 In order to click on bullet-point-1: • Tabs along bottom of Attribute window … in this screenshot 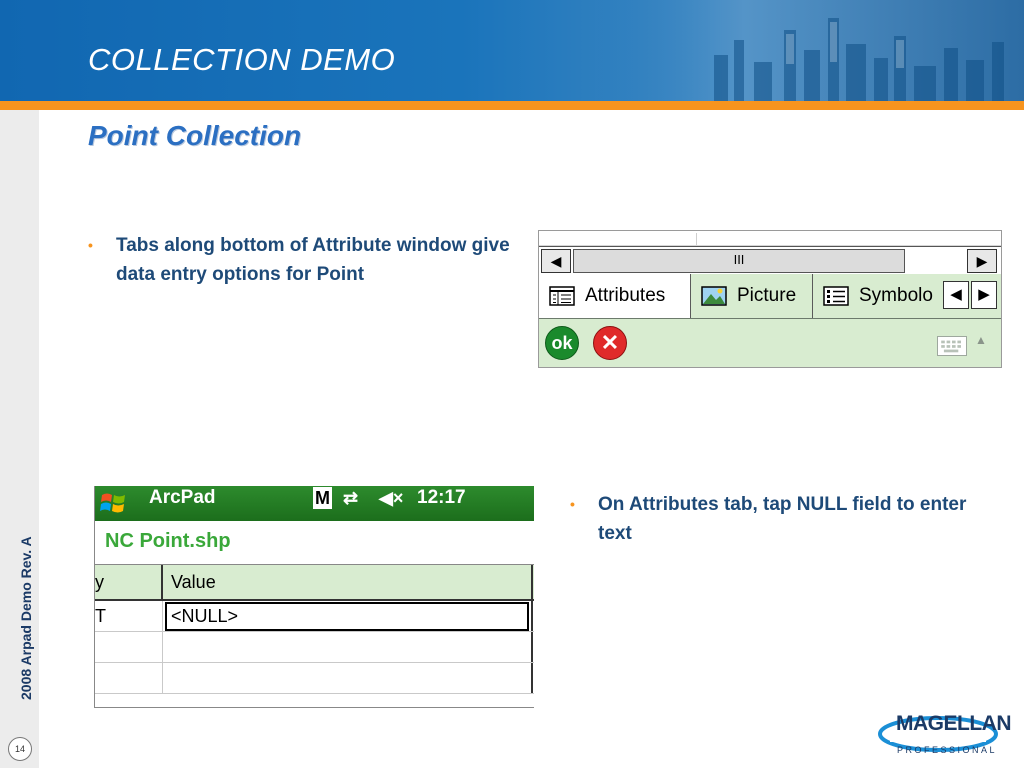, I will do `click(302, 260)`.